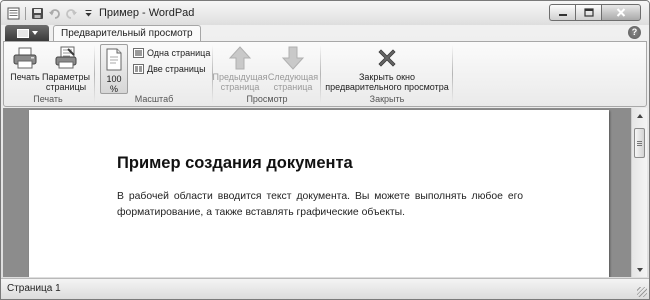  Describe the element at coordinates (240, 87) in the screenshot. I see `previous-page-label-2: страница` at that location.